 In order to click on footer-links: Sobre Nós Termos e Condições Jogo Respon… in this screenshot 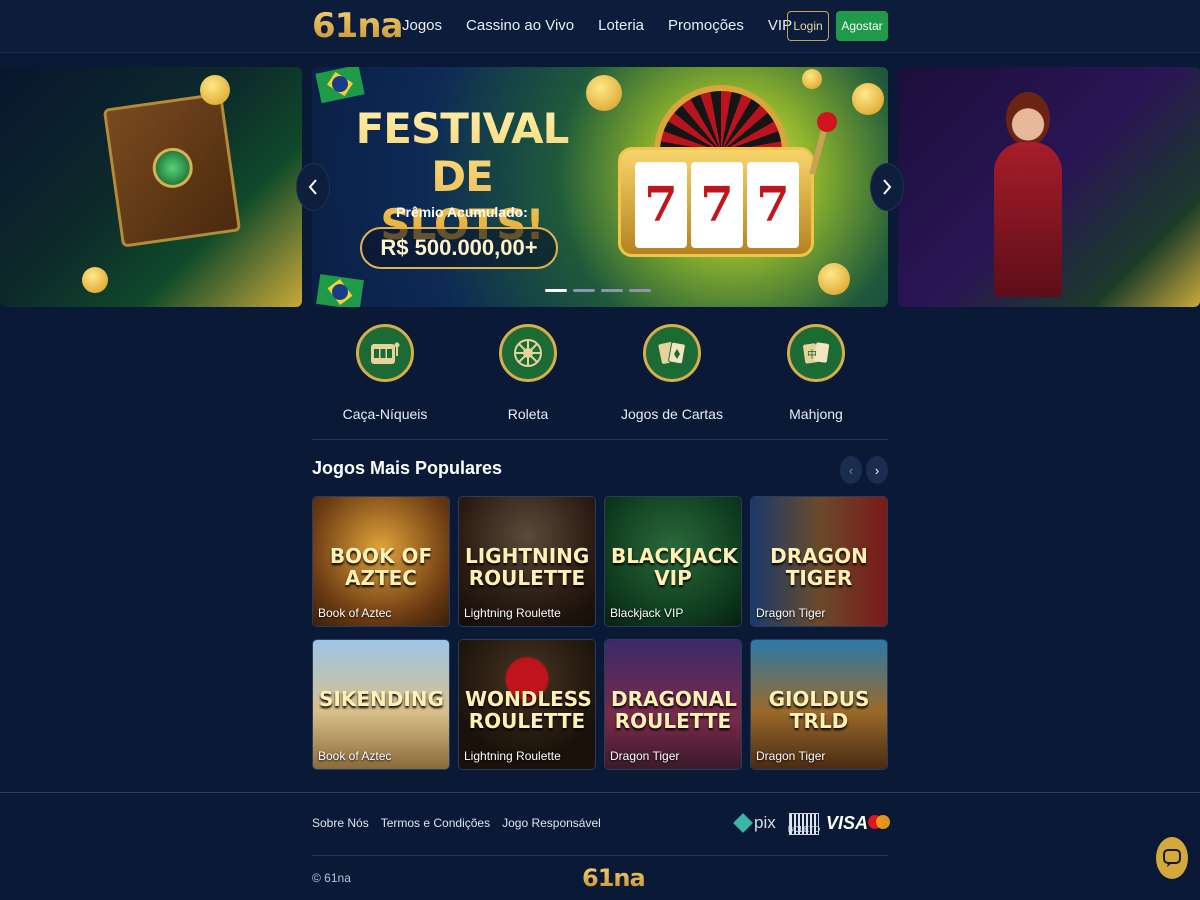, I will do `click(456, 823)`.